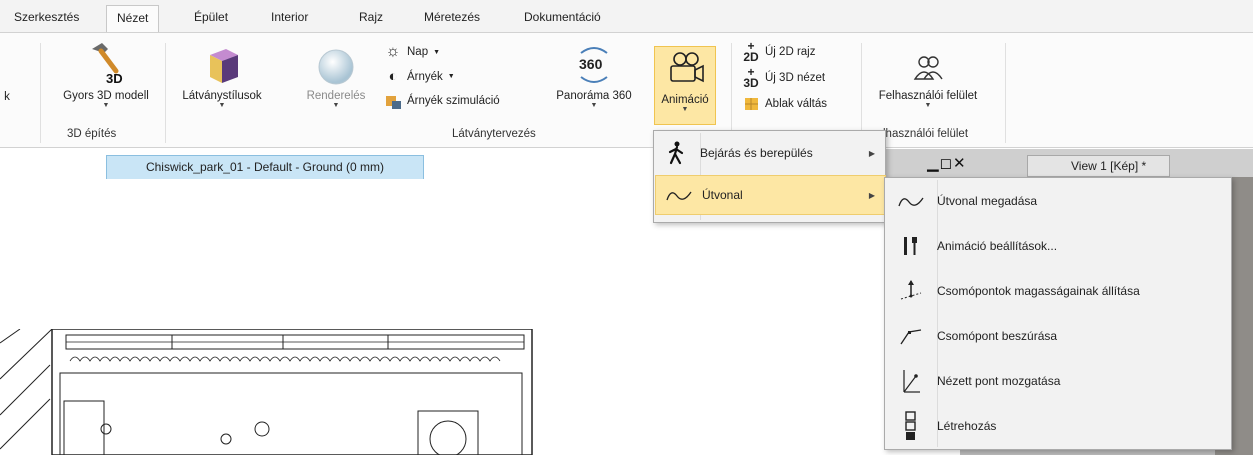  What do you see at coordinates (452, 18) in the screenshot?
I see `tab-meretezes: Méretezés` at bounding box center [452, 18].